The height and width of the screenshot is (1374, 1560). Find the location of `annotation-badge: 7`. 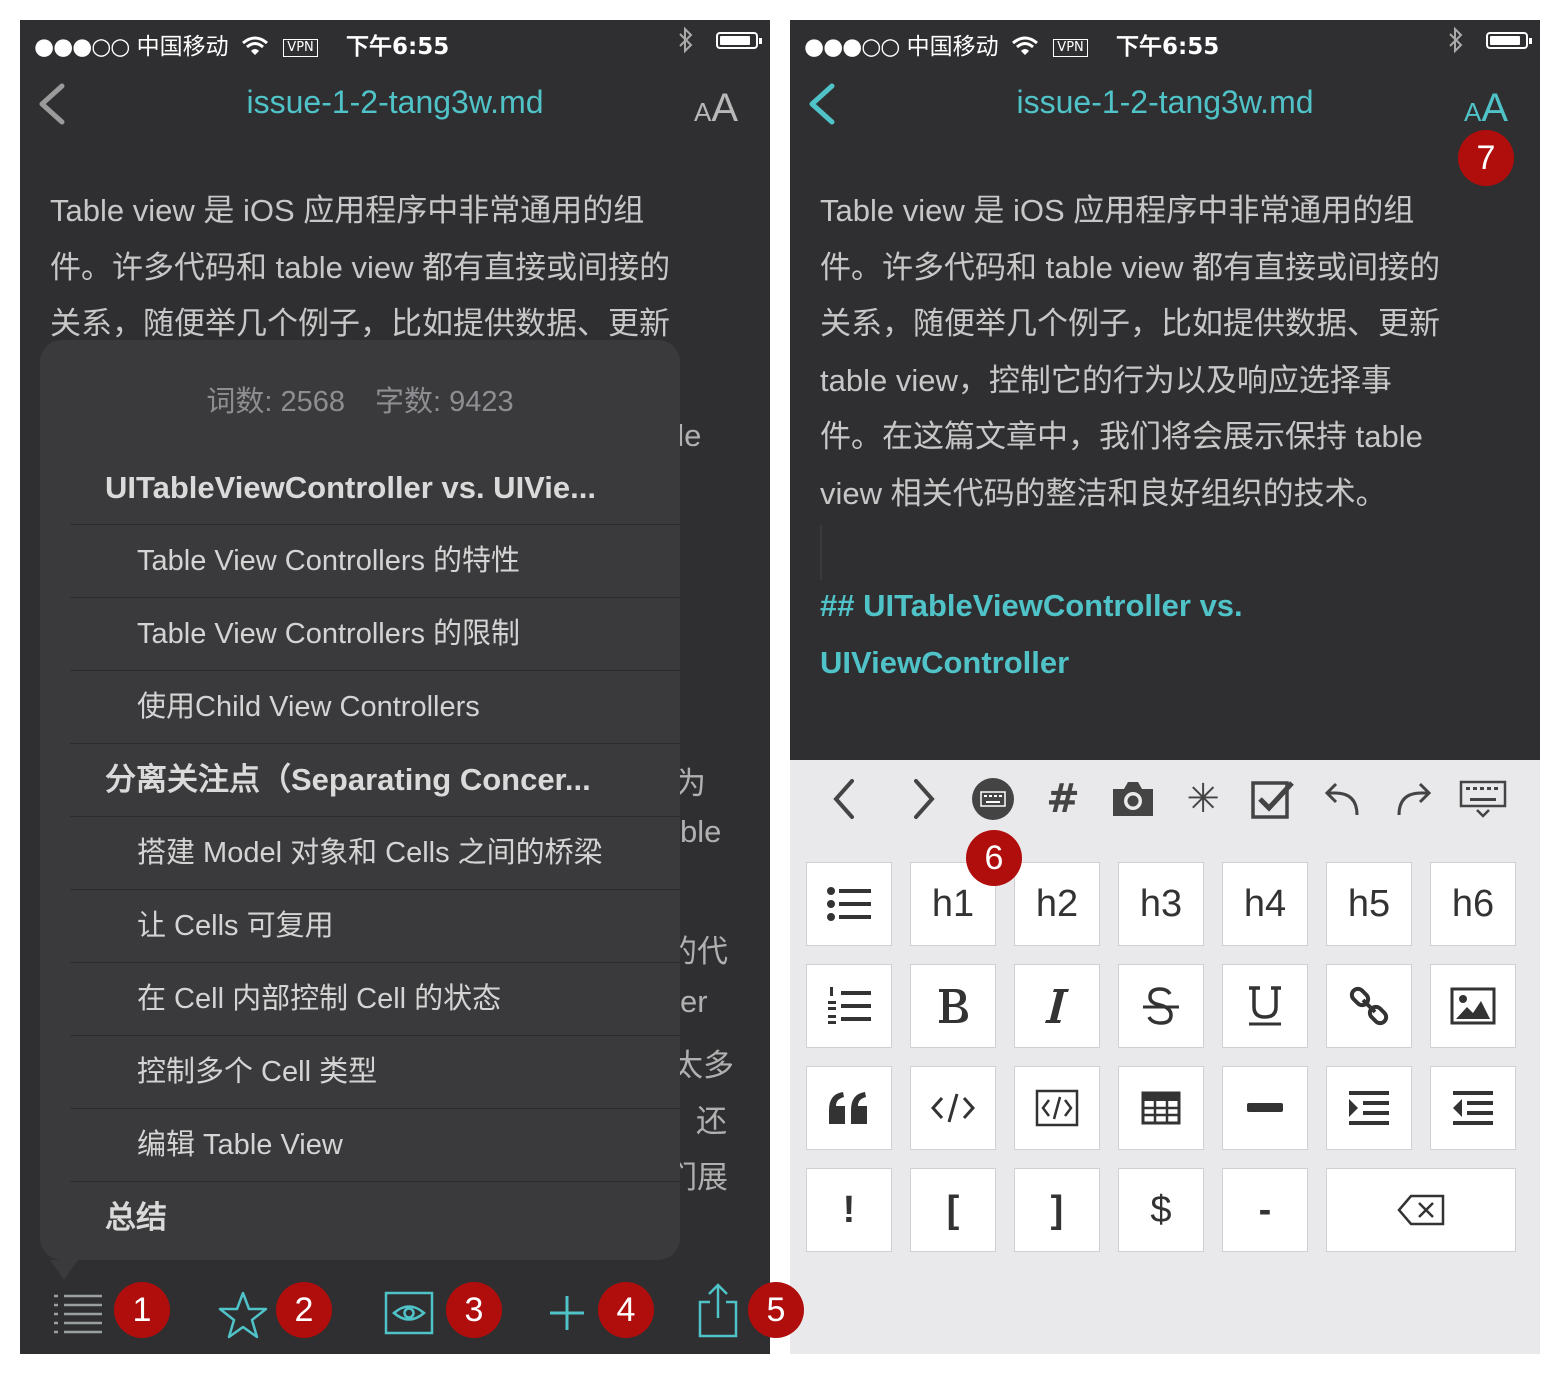

annotation-badge: 7 is located at coordinates (1486, 158).